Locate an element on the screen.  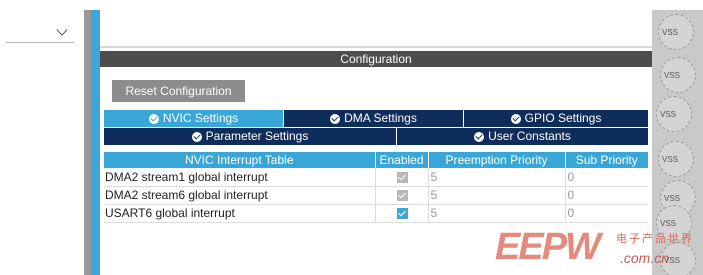
column-header: Sub Priority is located at coordinates (606, 160).